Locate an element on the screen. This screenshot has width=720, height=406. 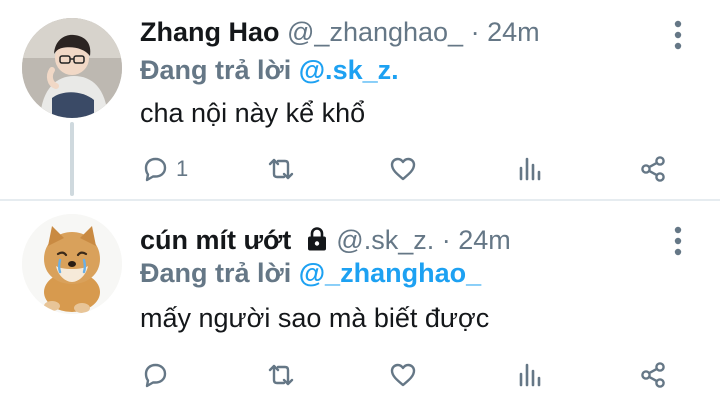
reply-button is located at coordinates (158, 375).